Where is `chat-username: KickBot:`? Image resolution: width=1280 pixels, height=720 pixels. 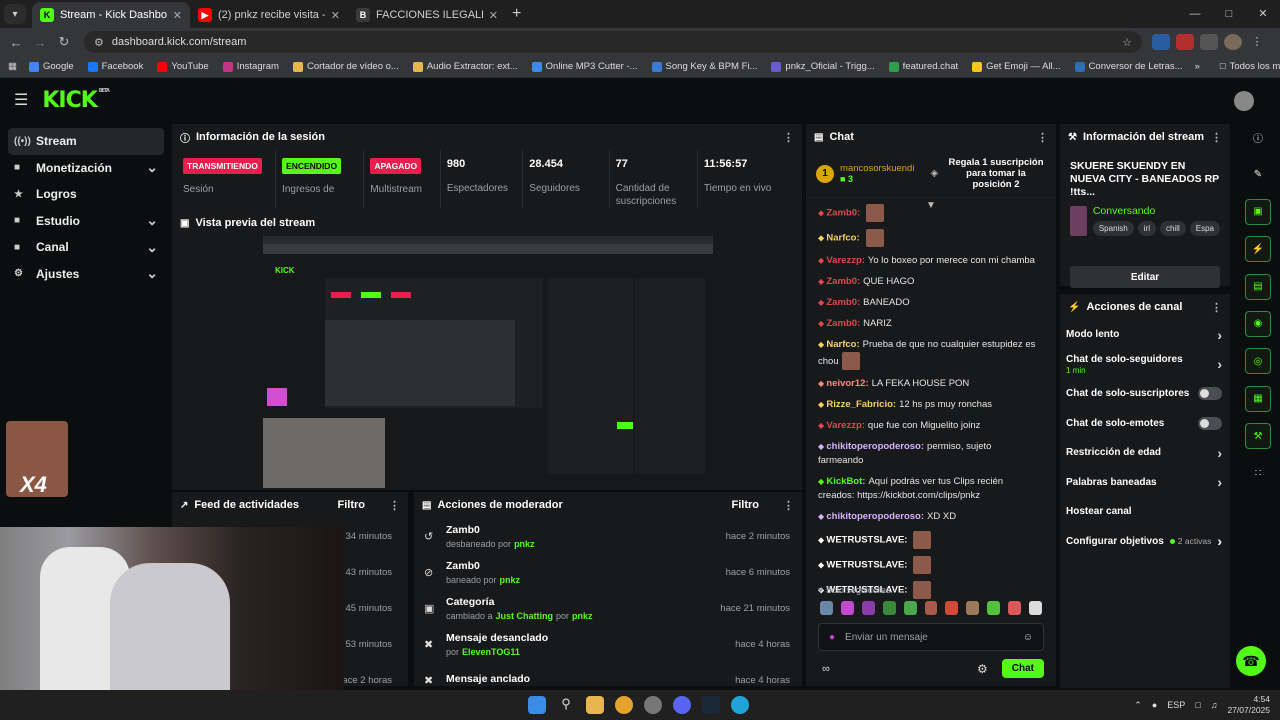 chat-username: KickBot: is located at coordinates (845, 481).